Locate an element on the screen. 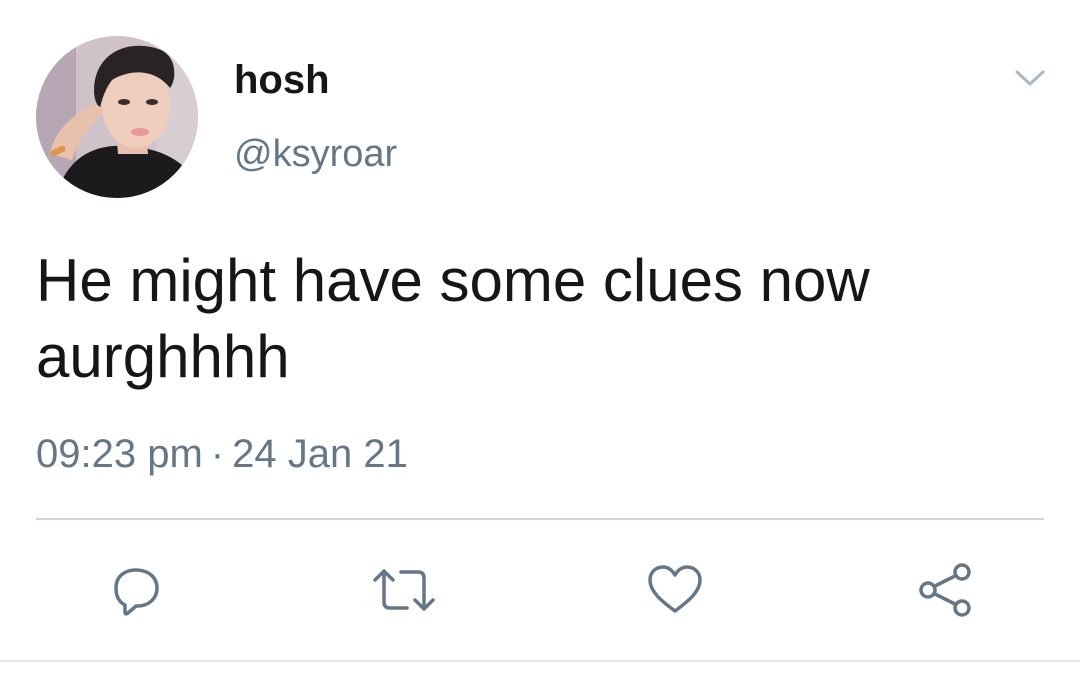 Image resolution: width=1080 pixels, height=680 pixels. reply-button is located at coordinates (136, 590).